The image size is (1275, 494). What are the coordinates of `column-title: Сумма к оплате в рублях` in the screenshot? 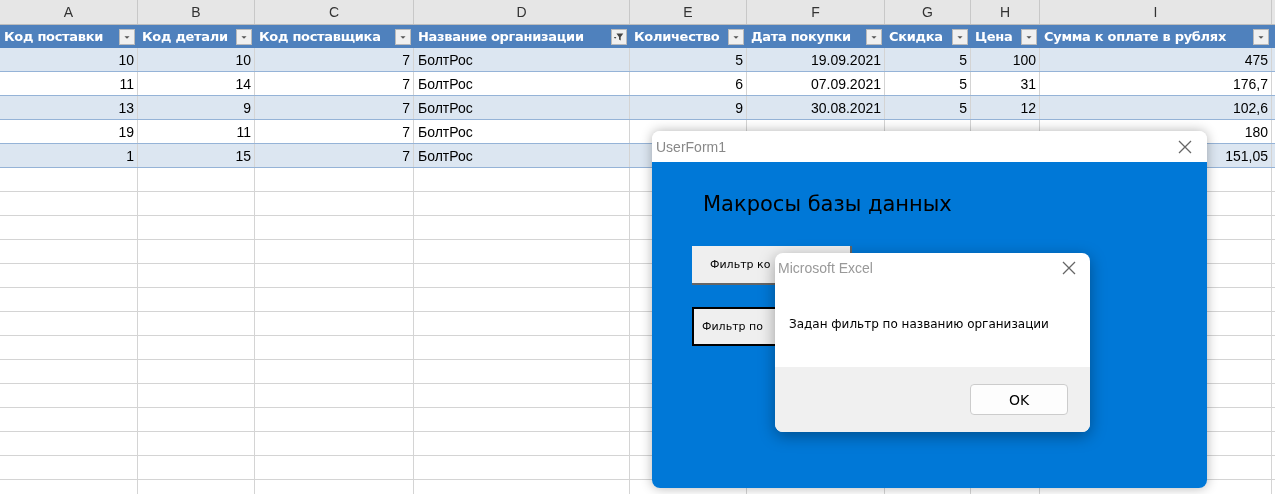 It's located at (1135, 36).